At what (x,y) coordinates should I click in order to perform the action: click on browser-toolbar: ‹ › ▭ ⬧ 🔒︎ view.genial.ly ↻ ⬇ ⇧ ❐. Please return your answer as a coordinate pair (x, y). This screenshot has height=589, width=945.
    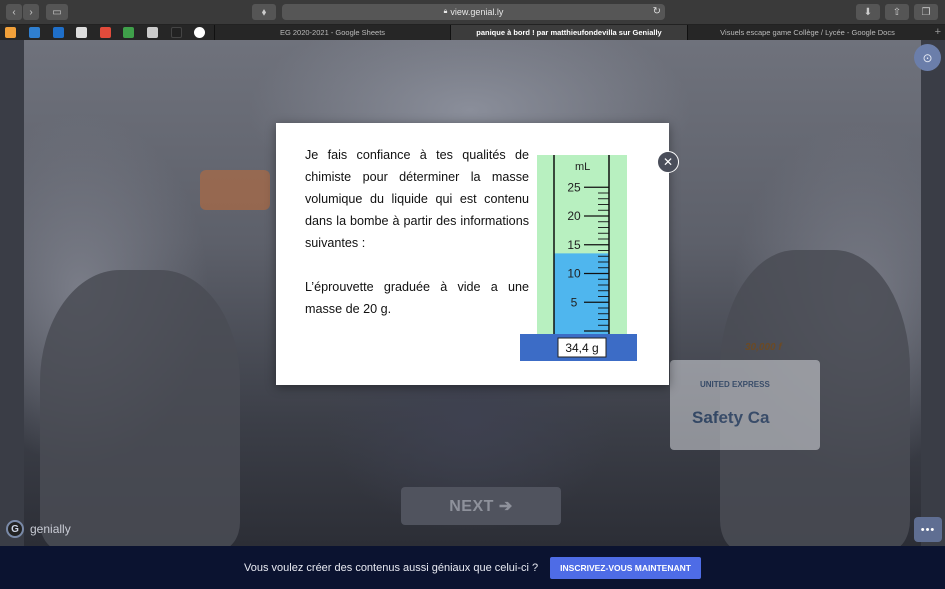
    Looking at the image, I should click on (472, 12).